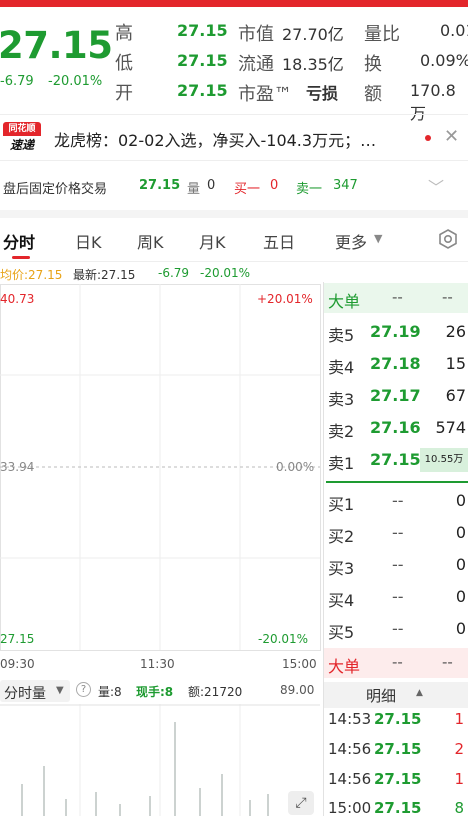 The height and width of the screenshot is (816, 468). What do you see at coordinates (283, 639) in the screenshot?
I see `chart-bottom-pct: -20.01%` at bounding box center [283, 639].